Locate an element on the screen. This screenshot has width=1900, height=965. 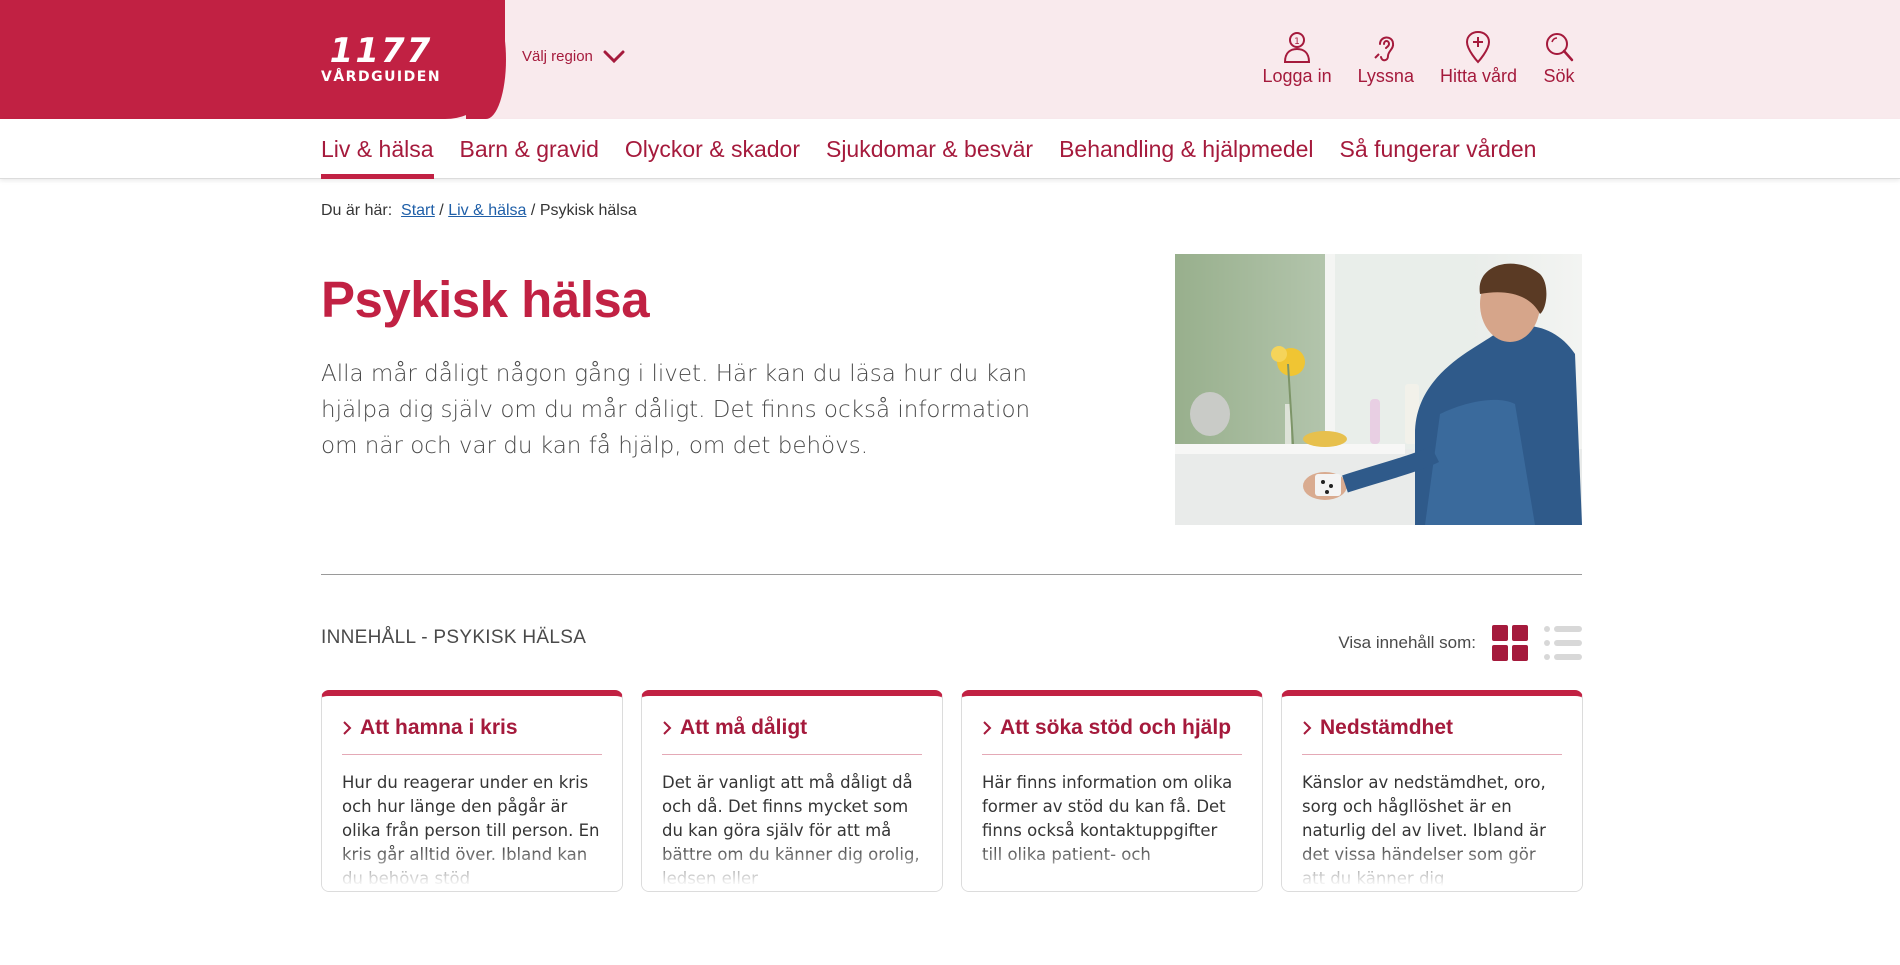
svg-text: 1 is located at coordinates (1297, 42).